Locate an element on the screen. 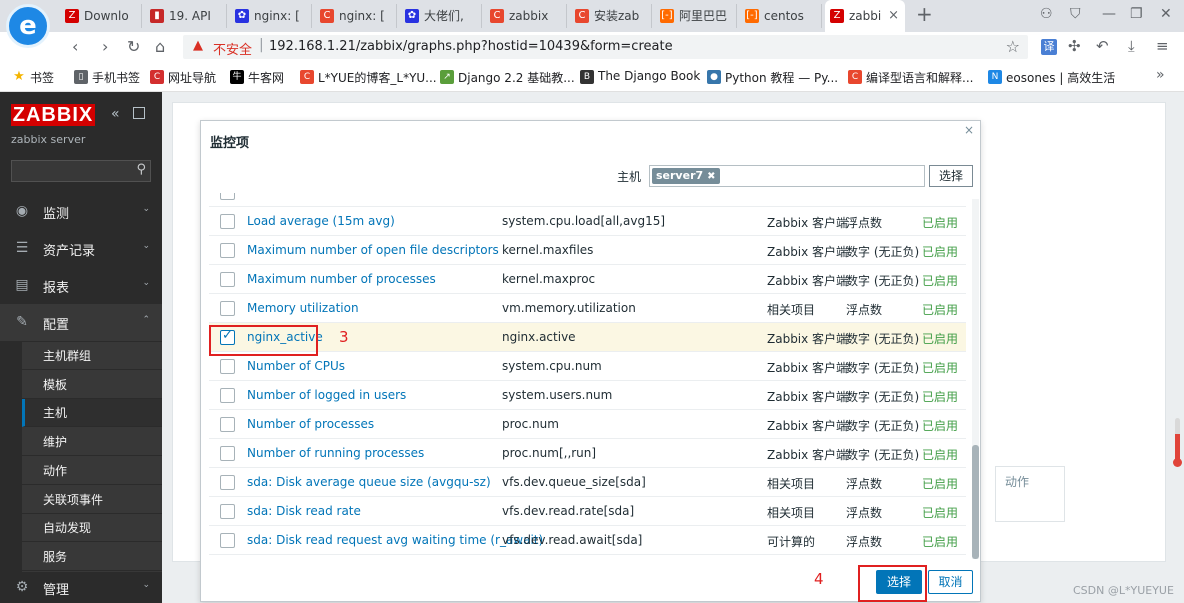 This screenshot has height=603, width=1184. menu-label: 报表 is located at coordinates (56, 288).